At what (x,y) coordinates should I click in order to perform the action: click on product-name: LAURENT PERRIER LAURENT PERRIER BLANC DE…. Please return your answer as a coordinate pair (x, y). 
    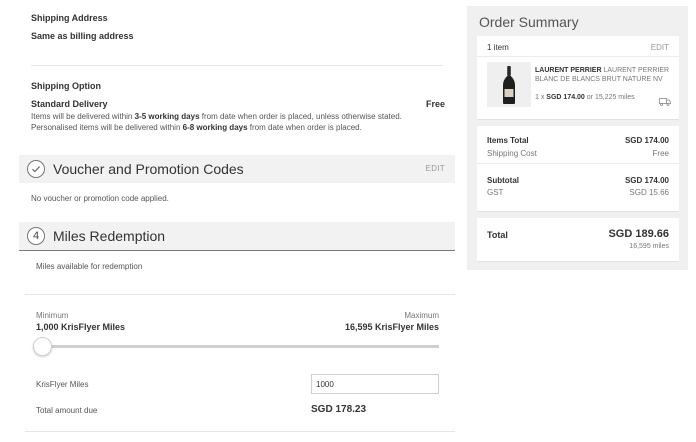
    Looking at the image, I should click on (605, 75).